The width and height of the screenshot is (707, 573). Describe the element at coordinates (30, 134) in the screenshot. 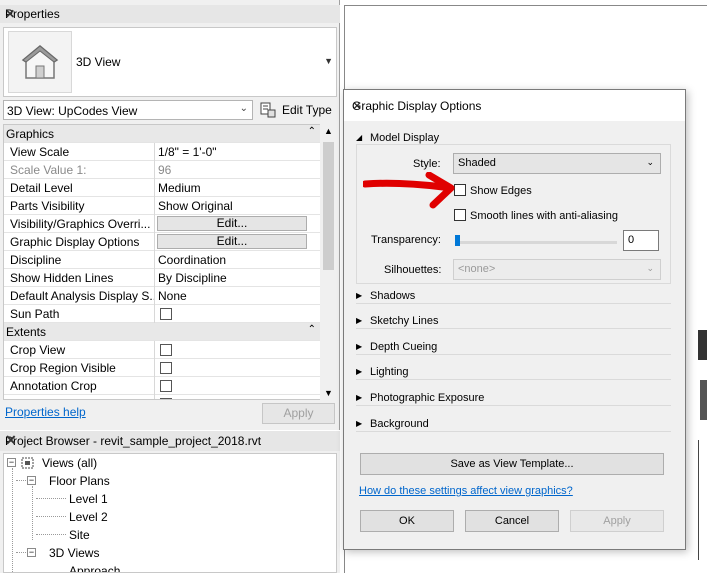

I see `property-label: Graphics` at that location.